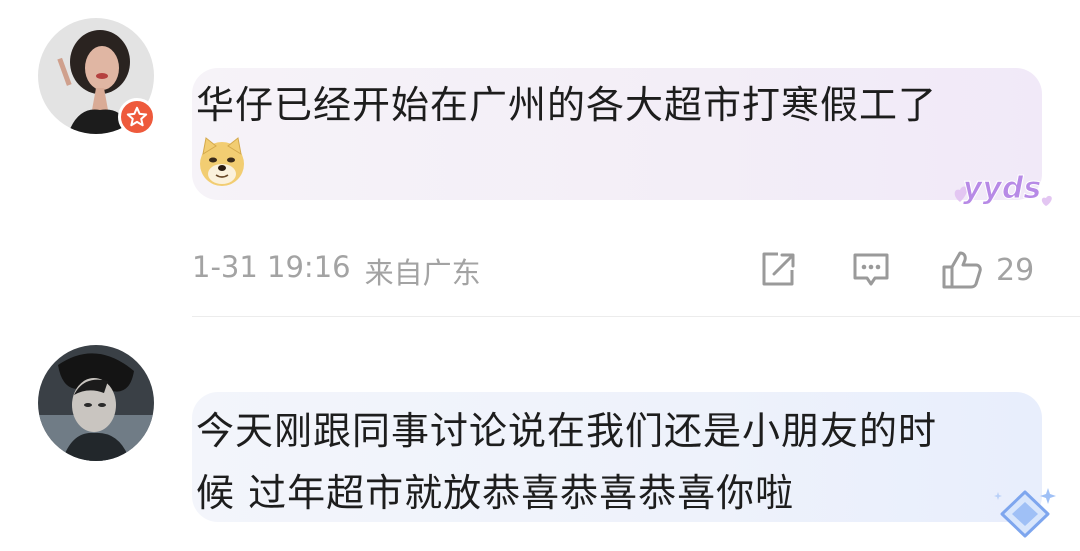 The height and width of the screenshot is (551, 1080). I want to click on share-icon, so click(778, 269).